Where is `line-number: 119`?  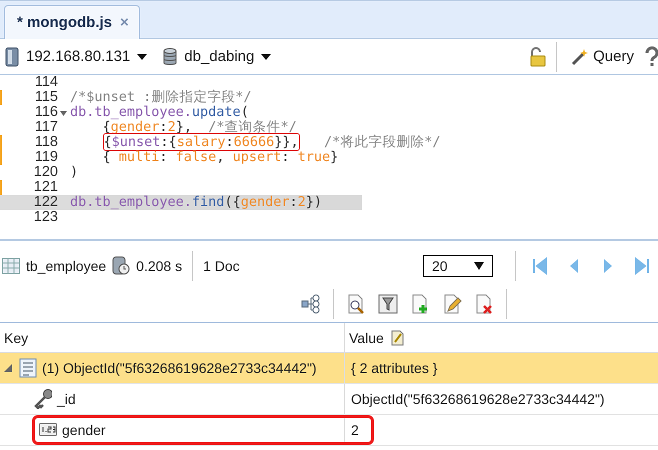
line-number: 119 is located at coordinates (46, 157).